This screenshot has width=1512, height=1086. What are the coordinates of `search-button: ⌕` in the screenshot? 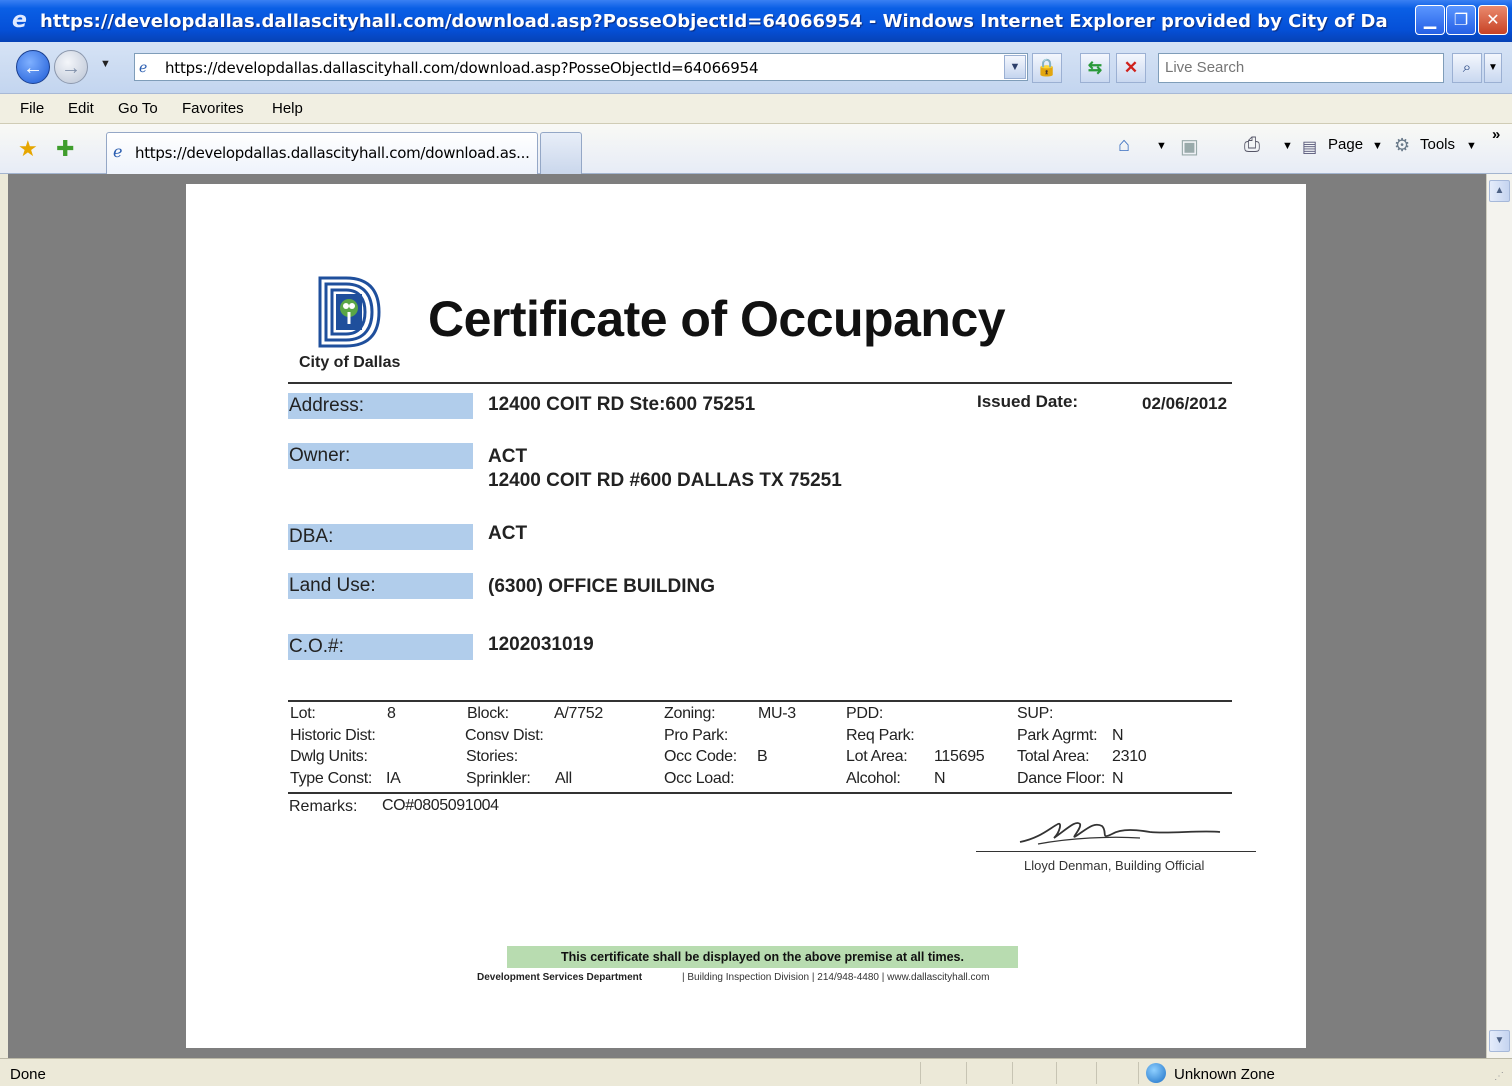 It's located at (1467, 68).